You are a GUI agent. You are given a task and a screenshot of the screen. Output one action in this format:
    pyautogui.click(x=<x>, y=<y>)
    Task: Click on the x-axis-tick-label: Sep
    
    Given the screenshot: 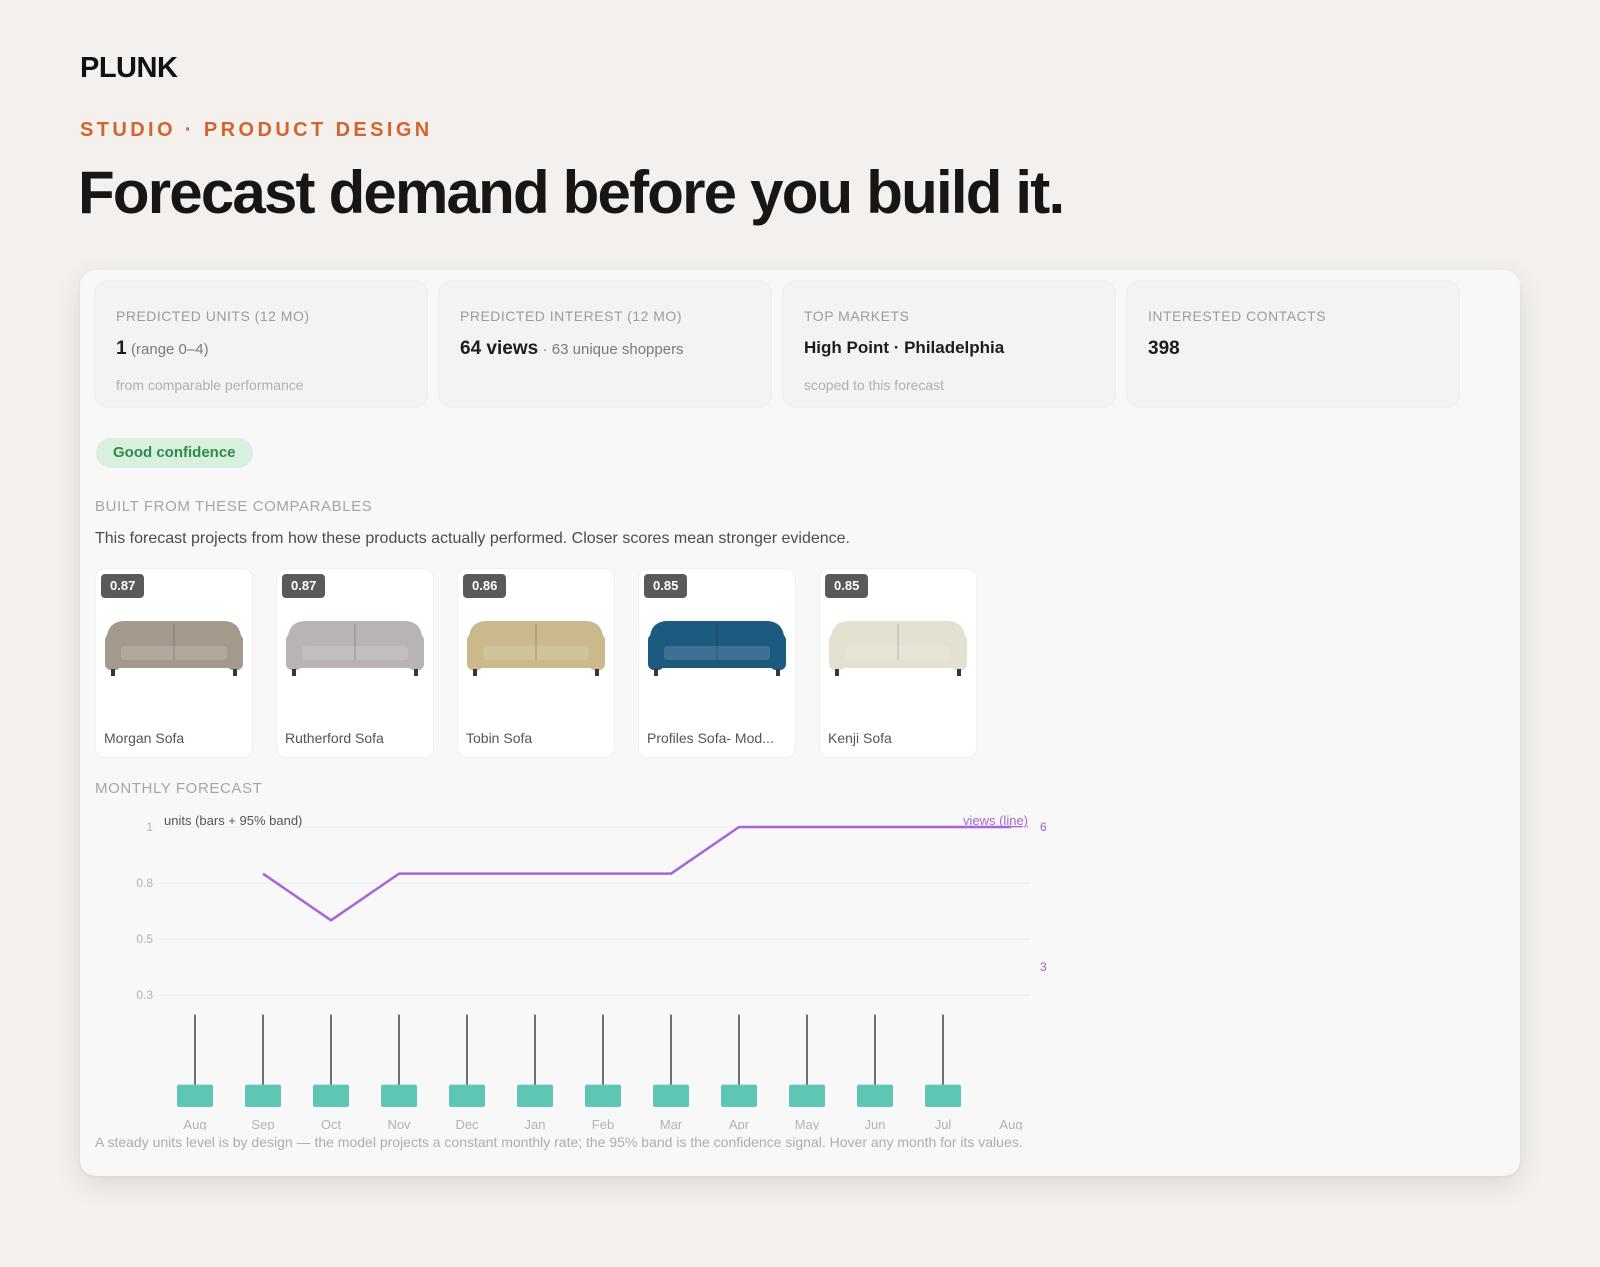 What is the action you would take?
    pyautogui.click(x=262, y=1123)
    